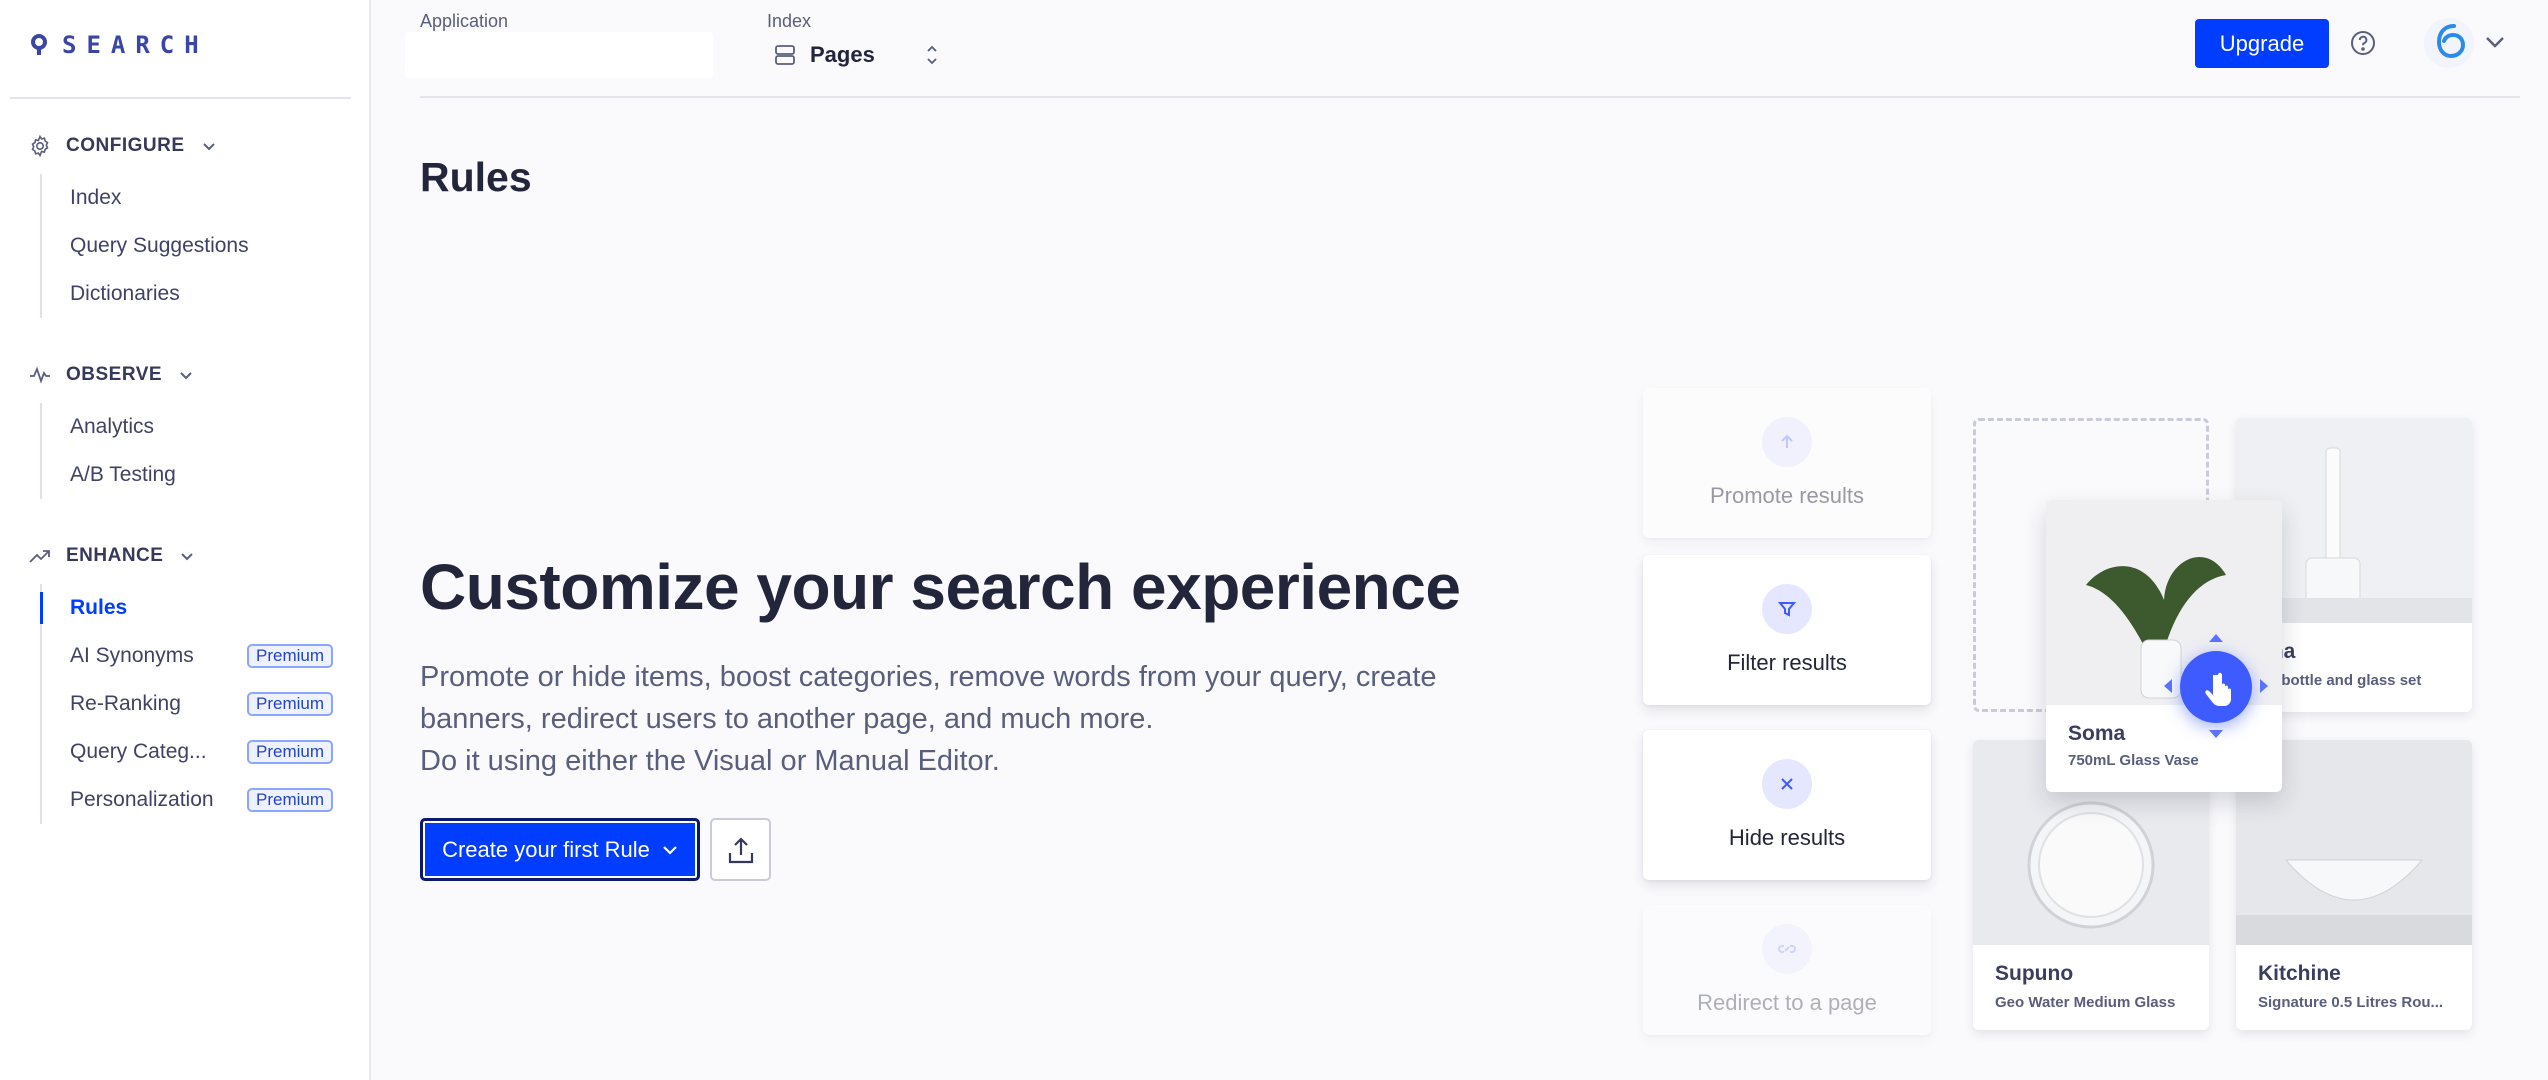 The width and height of the screenshot is (2548, 1080). What do you see at coordinates (205, 475) in the screenshot?
I see `sidebar-item-ab-testing: A/B Testing` at bounding box center [205, 475].